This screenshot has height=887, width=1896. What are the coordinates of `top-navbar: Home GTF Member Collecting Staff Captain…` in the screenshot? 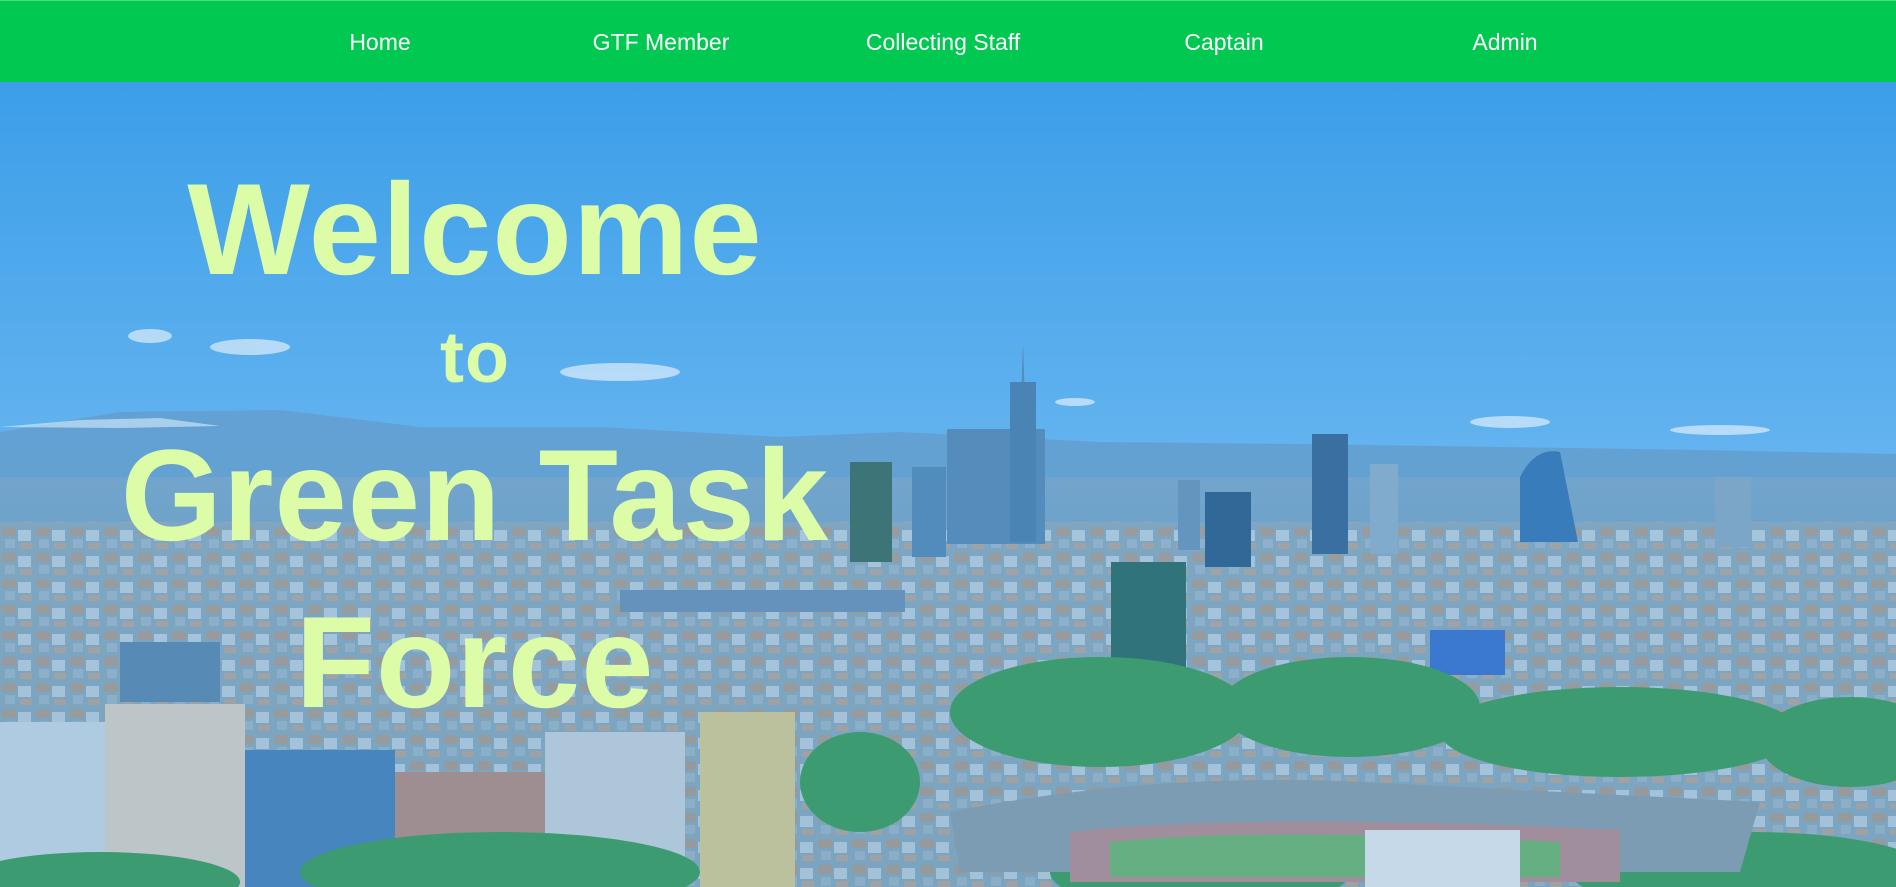 It's located at (948, 41).